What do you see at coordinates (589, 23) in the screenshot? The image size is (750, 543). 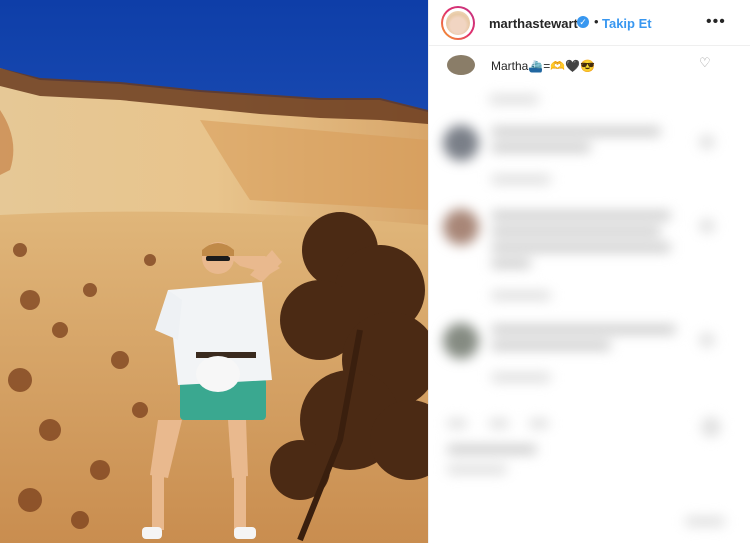 I see `post-header: marthastewart ✓ • Takip Et •••` at bounding box center [589, 23].